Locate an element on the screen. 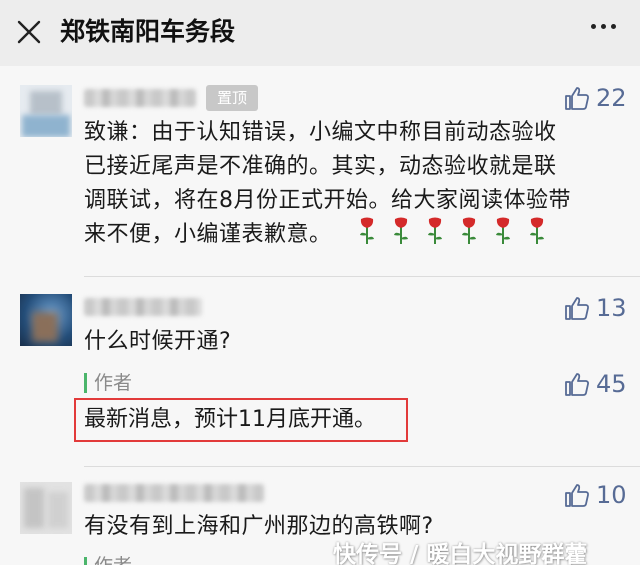 The image size is (640, 565). like-button: 22 is located at coordinates (595, 98).